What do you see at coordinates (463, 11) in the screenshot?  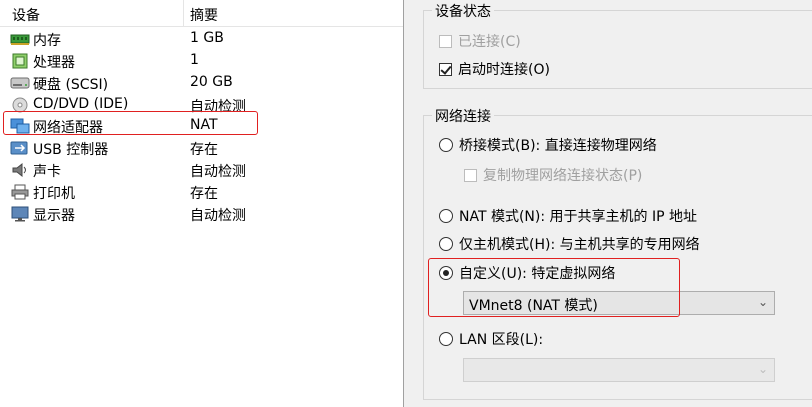 I see `device-status-title: 设备状态` at bounding box center [463, 11].